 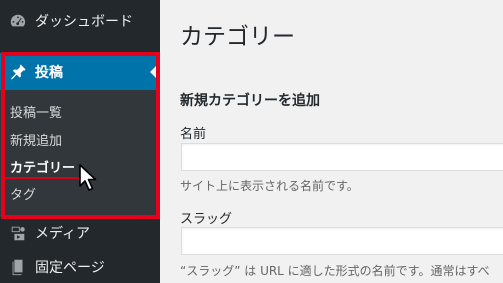 What do you see at coordinates (154, 72) in the screenshot?
I see `current-menu-arrow` at bounding box center [154, 72].